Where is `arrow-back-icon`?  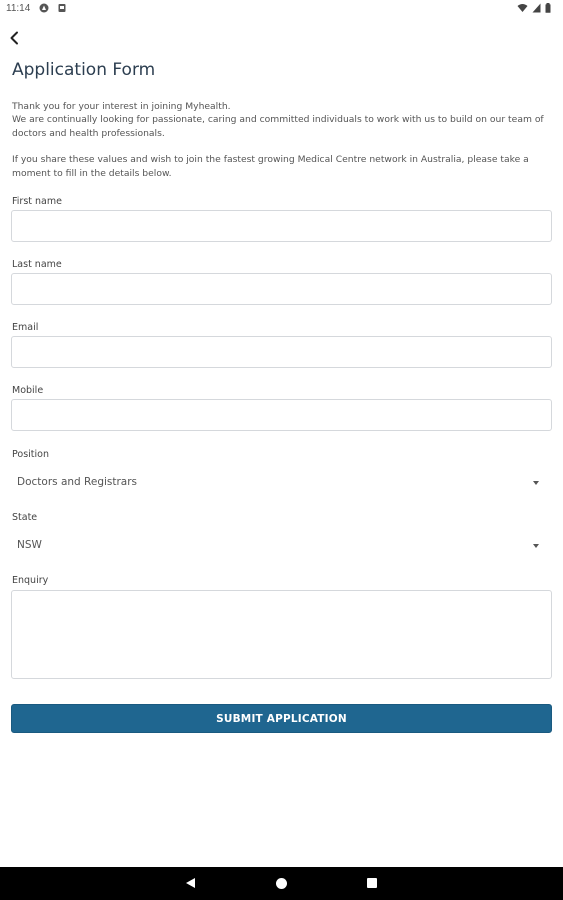
arrow-back-icon is located at coordinates (14, 38).